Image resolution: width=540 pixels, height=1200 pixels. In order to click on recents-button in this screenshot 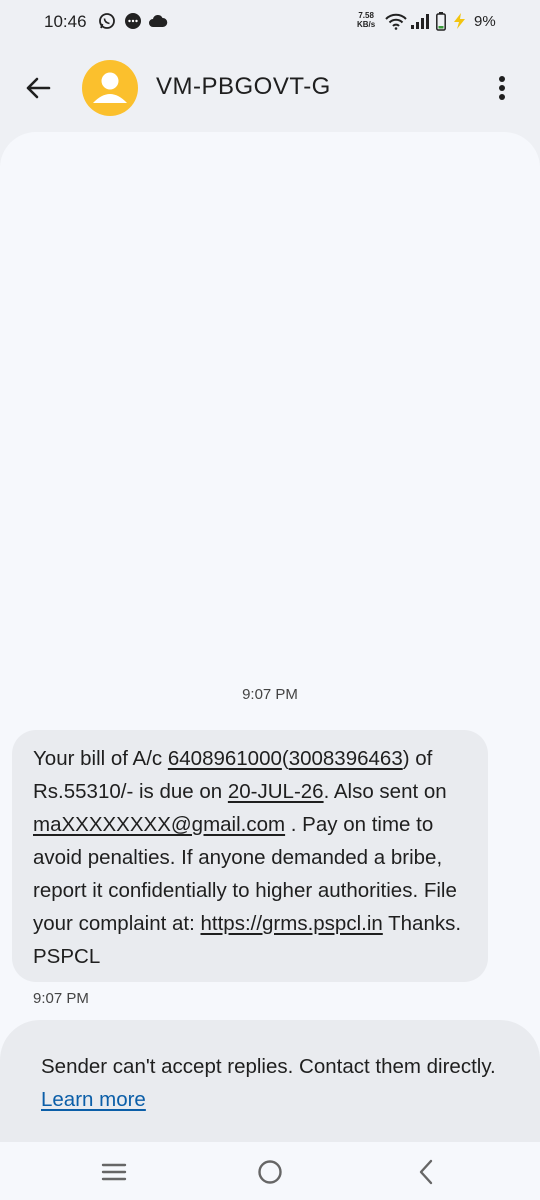, I will do `click(114, 1172)`.